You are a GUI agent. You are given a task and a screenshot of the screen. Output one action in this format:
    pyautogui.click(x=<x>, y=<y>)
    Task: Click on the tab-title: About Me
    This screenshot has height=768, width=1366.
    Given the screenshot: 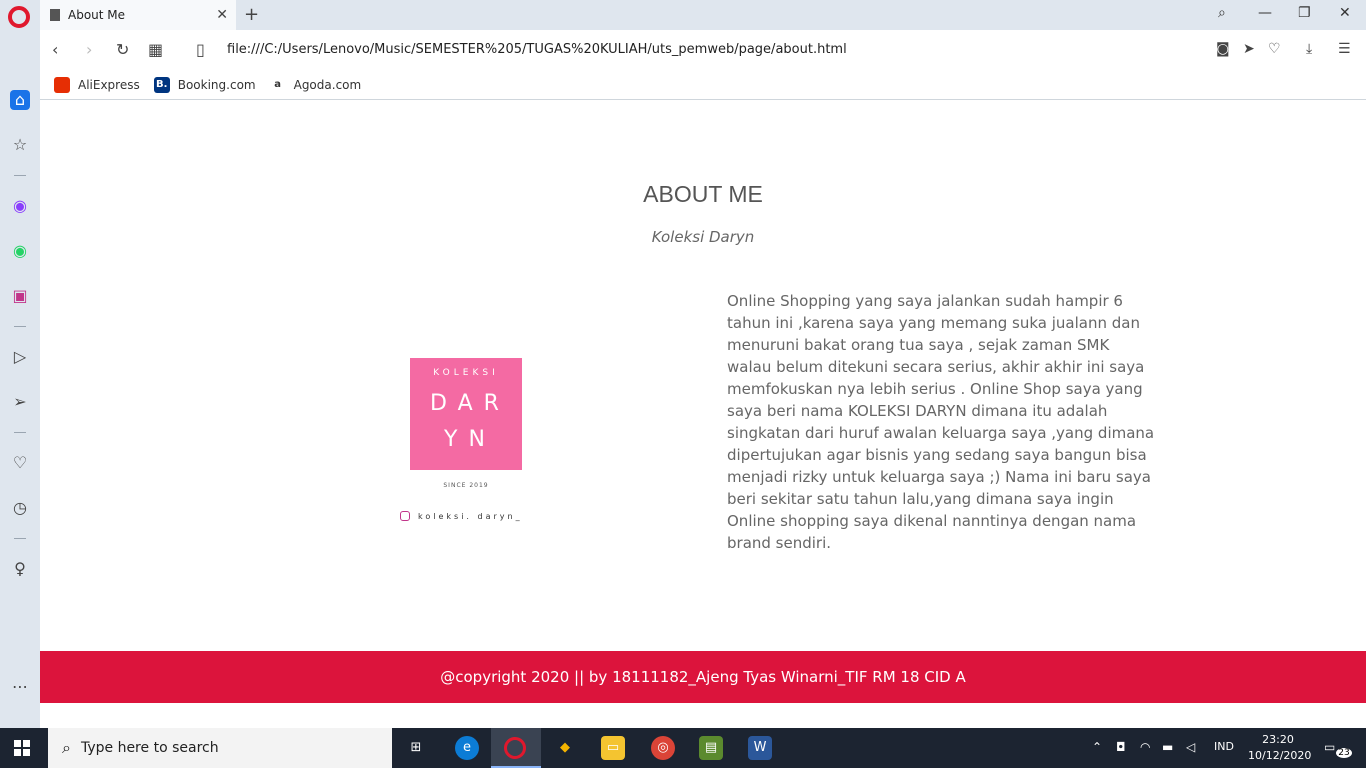 What is the action you would take?
    pyautogui.click(x=97, y=15)
    